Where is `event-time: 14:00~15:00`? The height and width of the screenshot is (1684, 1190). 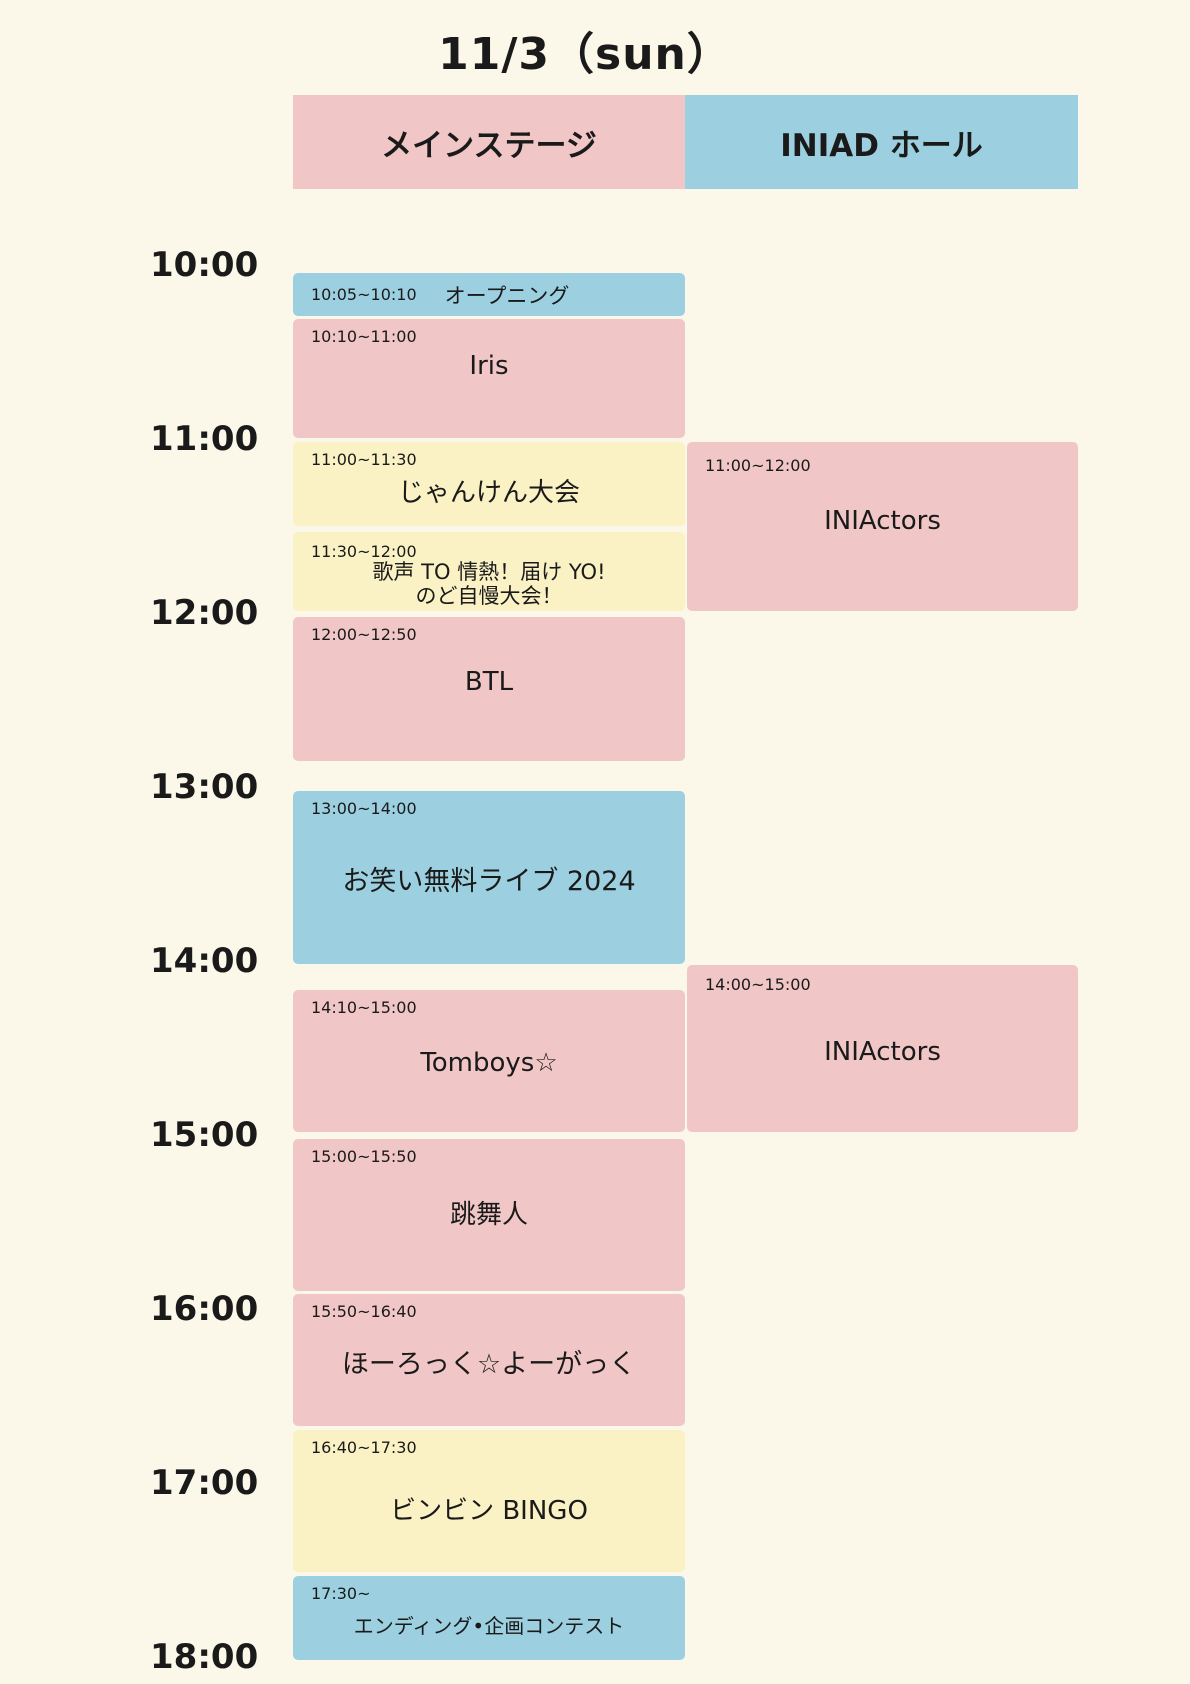 event-time: 14:00~15:00 is located at coordinates (758, 984).